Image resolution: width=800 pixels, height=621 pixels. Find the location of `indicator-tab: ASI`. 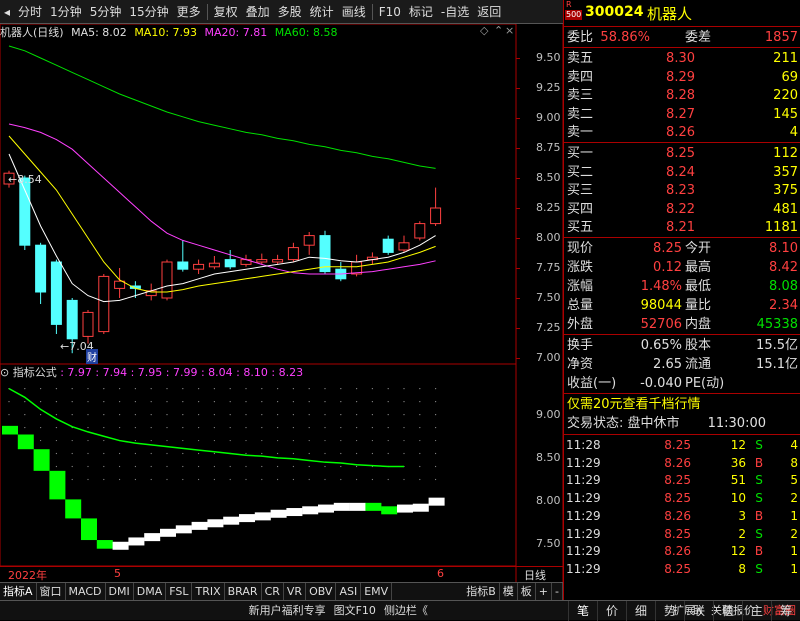

indicator-tab: ASI is located at coordinates (349, 591).